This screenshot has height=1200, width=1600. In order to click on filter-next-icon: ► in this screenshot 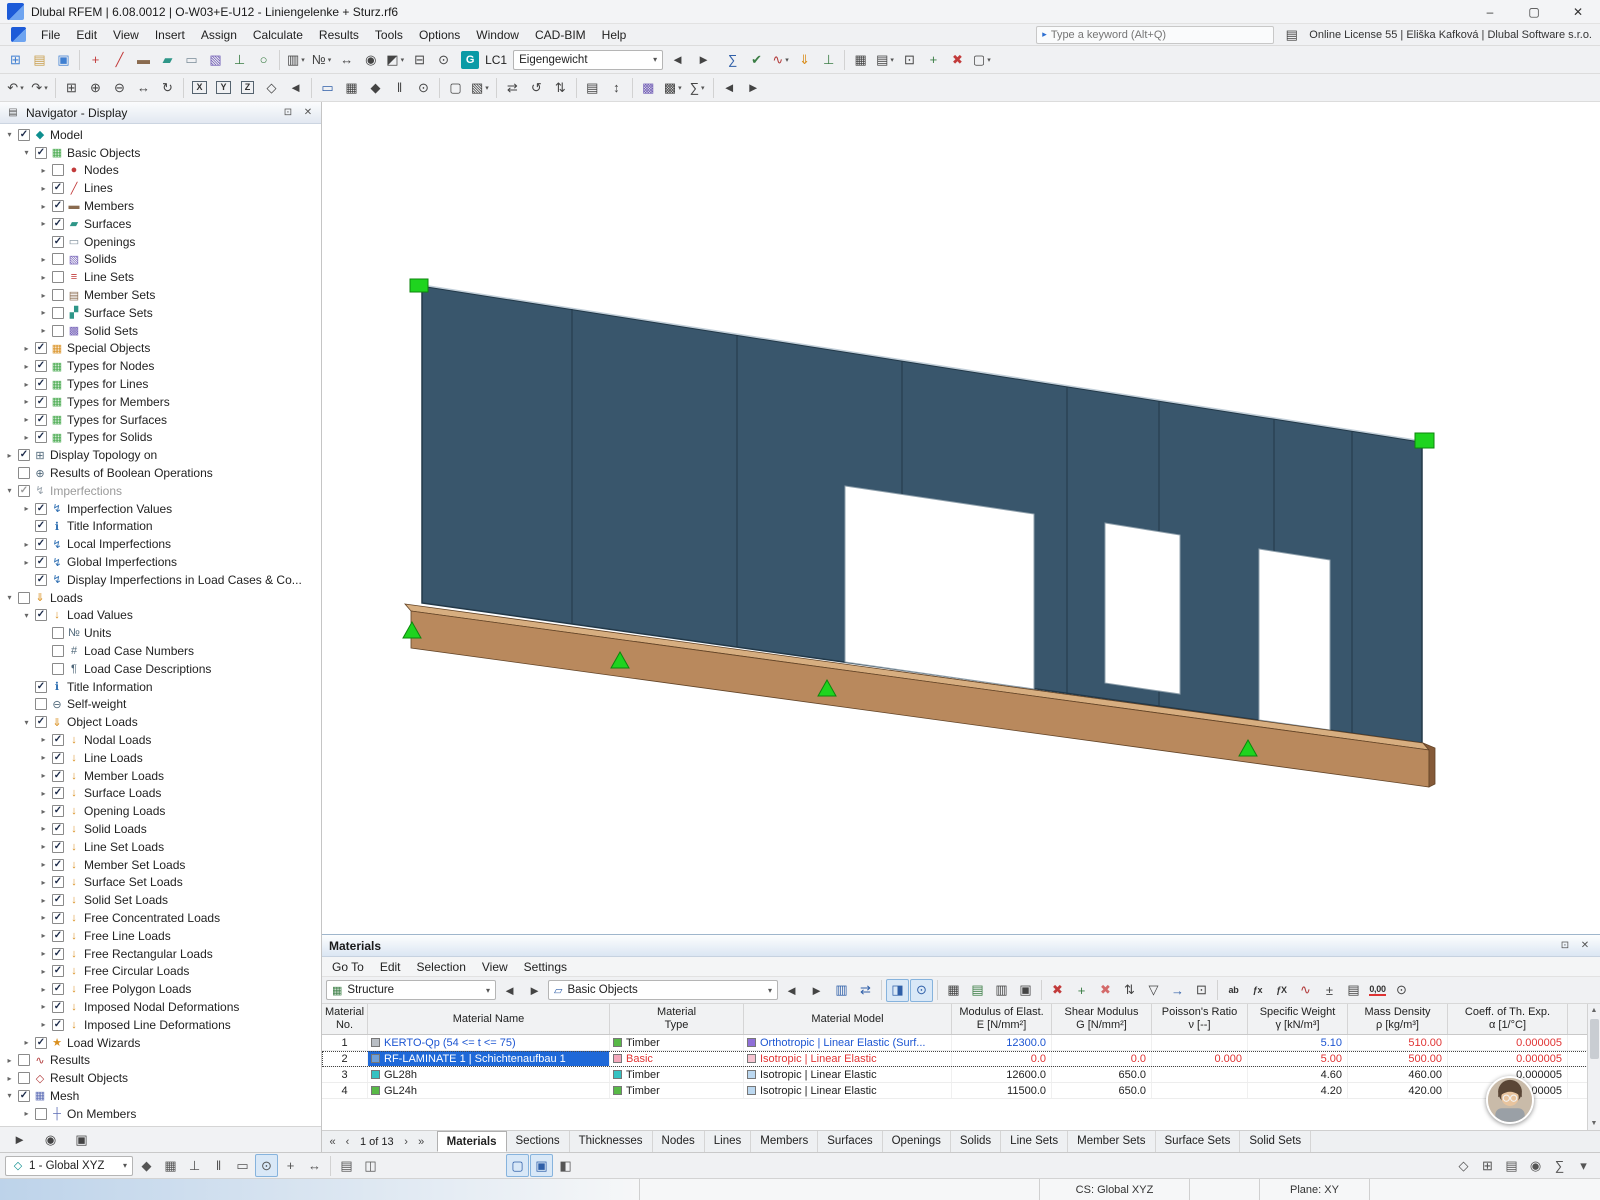, I will do `click(816, 990)`.